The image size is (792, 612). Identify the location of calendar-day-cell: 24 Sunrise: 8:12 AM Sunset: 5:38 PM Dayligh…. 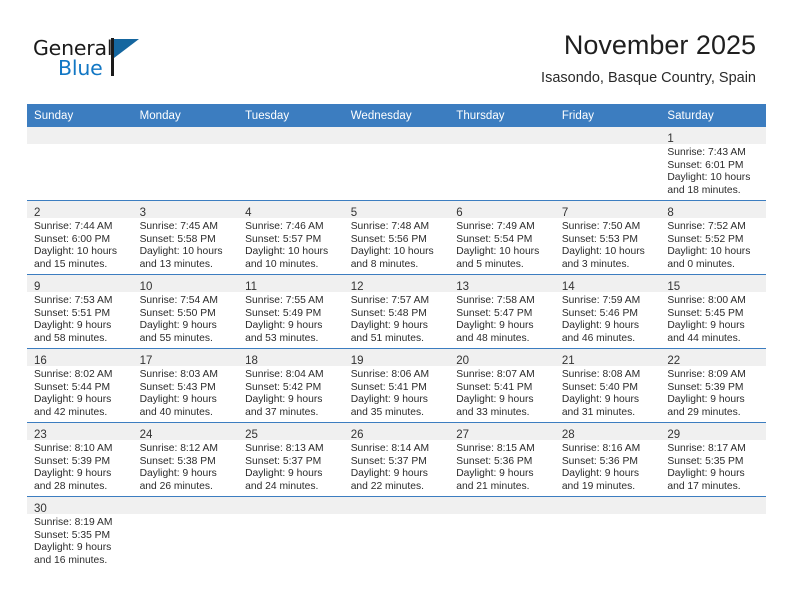
(185, 459).